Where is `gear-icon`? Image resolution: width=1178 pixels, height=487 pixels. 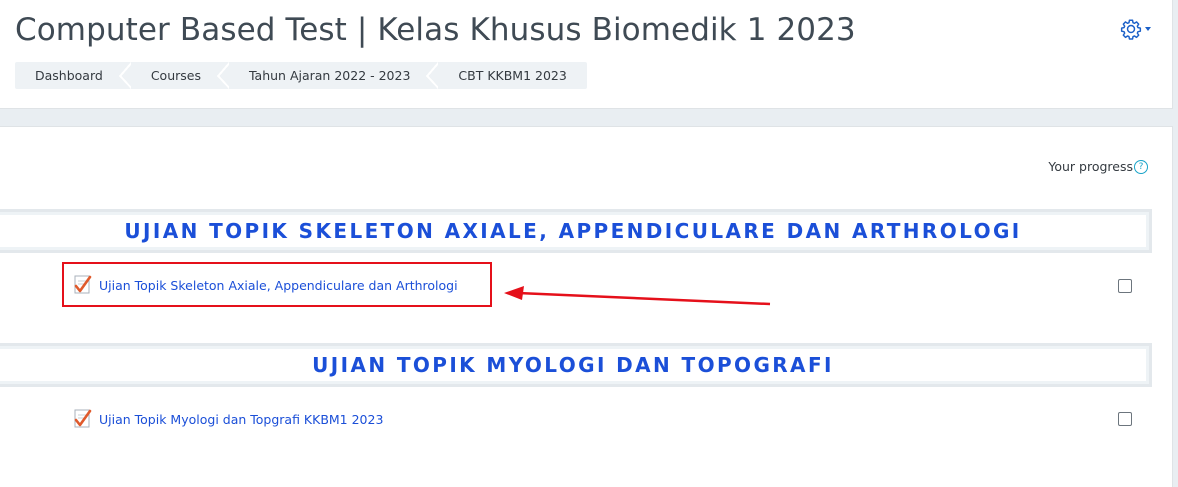 gear-icon is located at coordinates (1131, 29).